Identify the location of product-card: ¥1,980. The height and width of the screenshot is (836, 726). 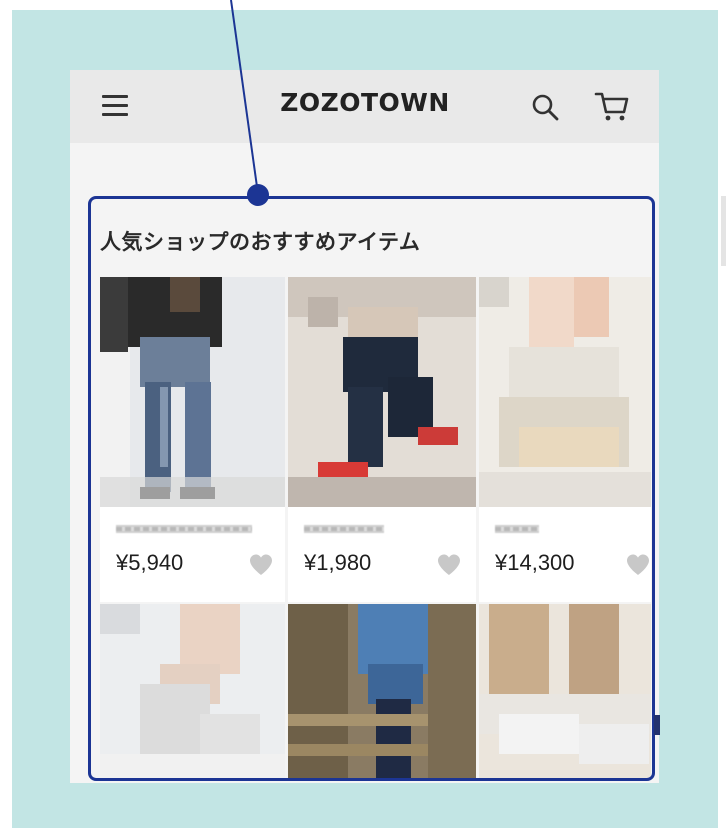
(382, 439).